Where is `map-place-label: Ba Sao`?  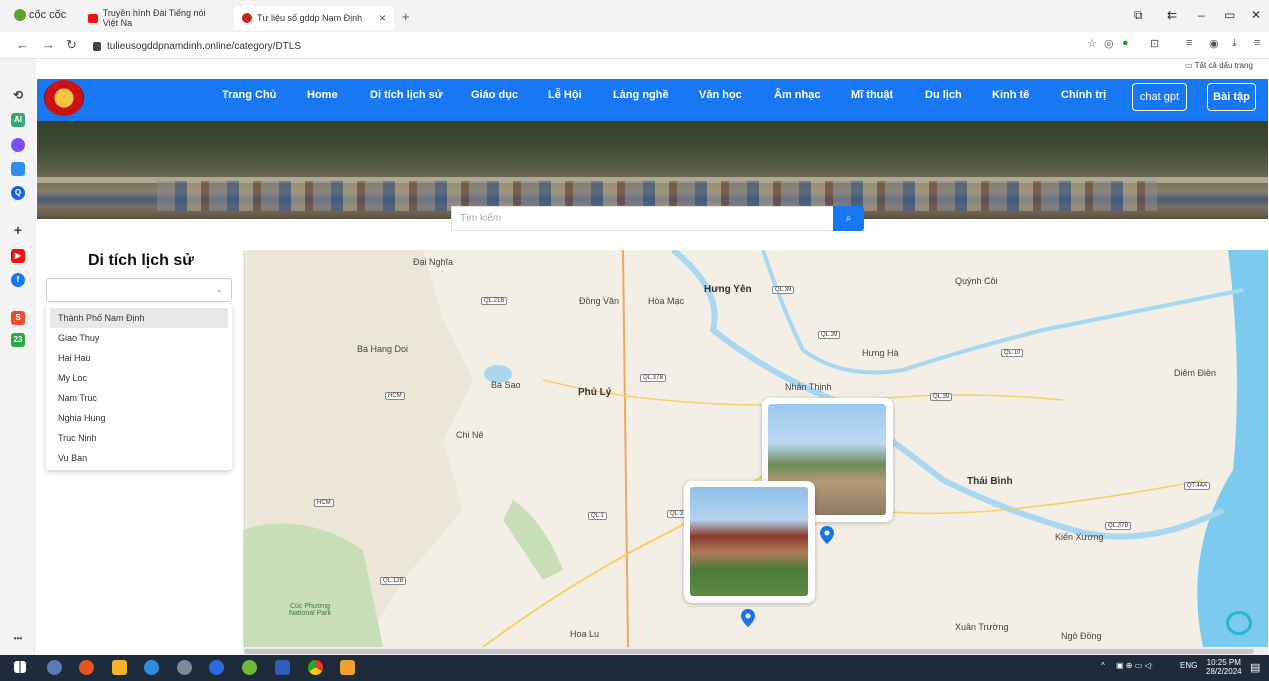 map-place-label: Ba Sao is located at coordinates (506, 385).